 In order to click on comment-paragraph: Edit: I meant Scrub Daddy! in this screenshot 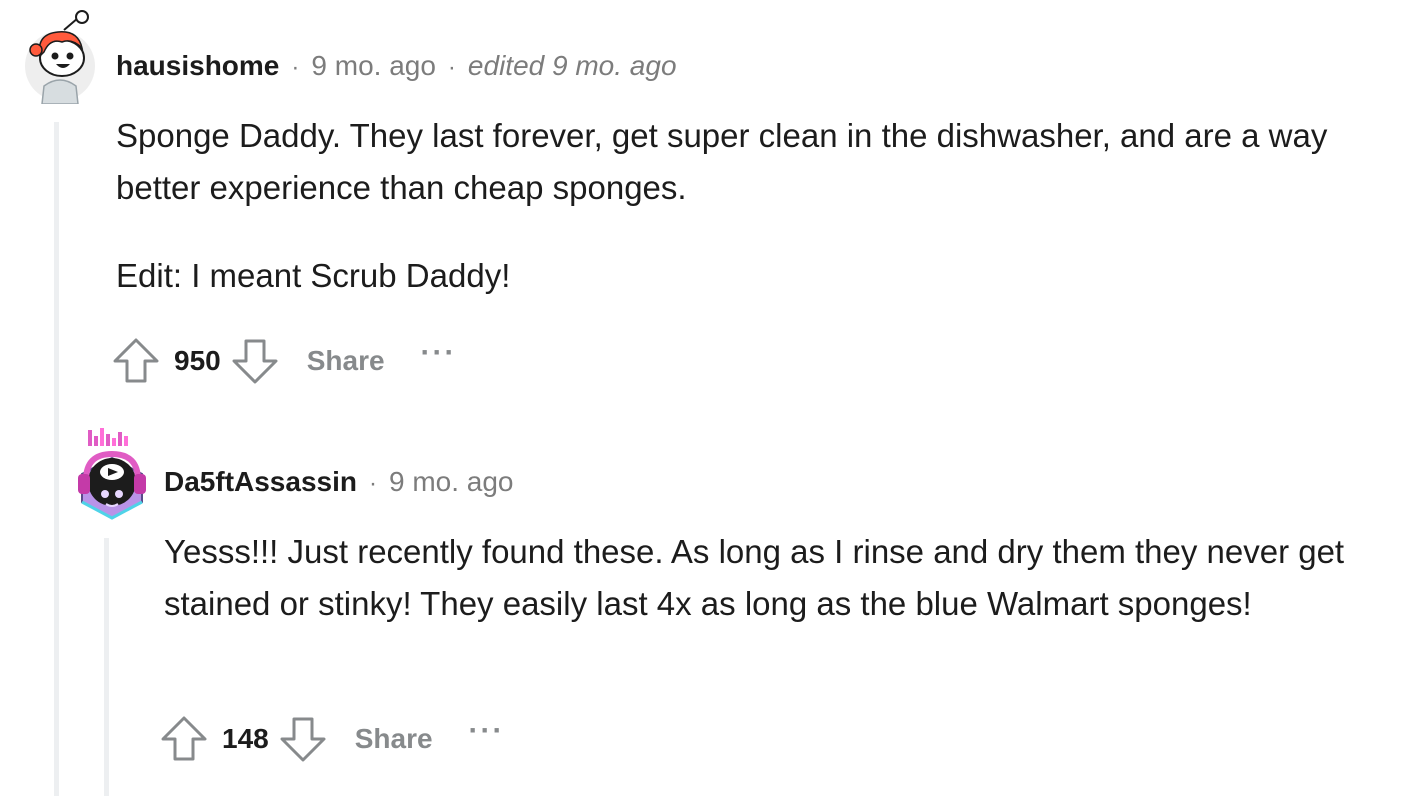, I will do `click(313, 275)`.